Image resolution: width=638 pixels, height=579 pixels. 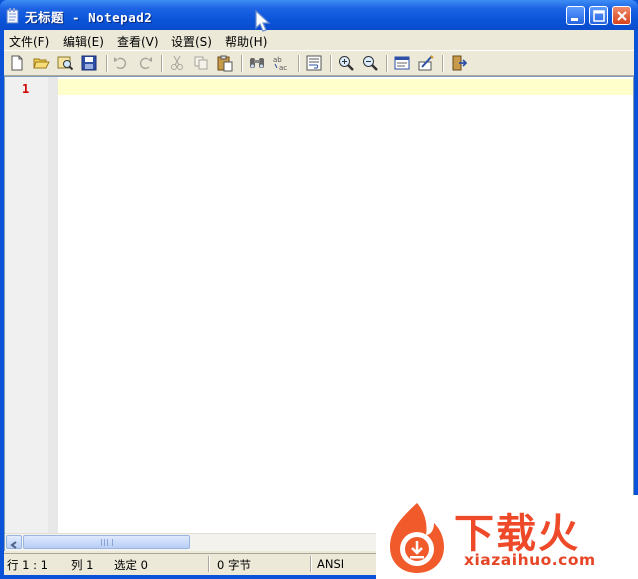 I want to click on line-number: 1, so click(x=26, y=89).